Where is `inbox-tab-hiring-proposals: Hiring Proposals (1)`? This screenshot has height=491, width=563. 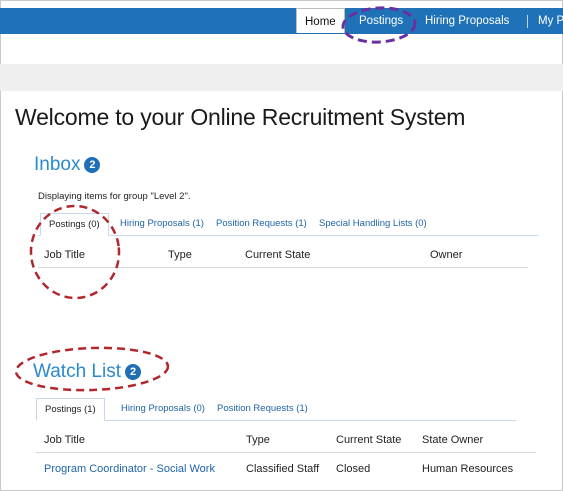 inbox-tab-hiring-proposals: Hiring Proposals (1) is located at coordinates (162, 224).